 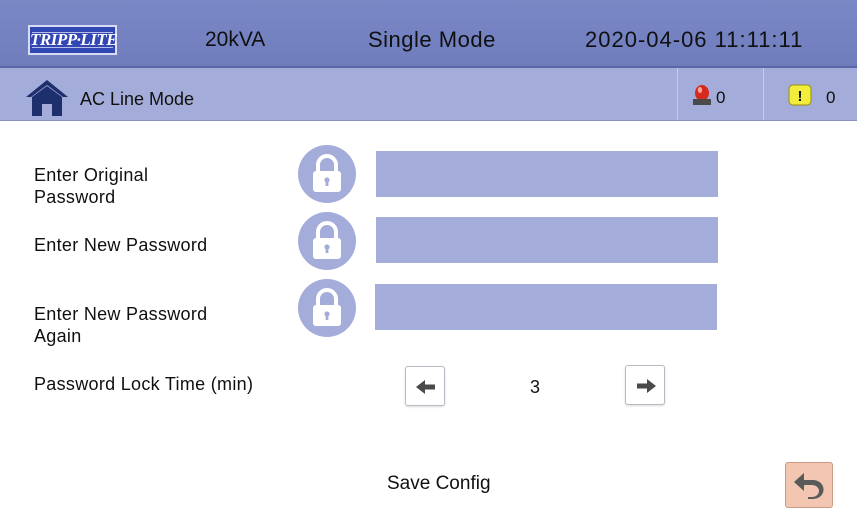 I want to click on confirm-password-field, so click(x=546, y=307).